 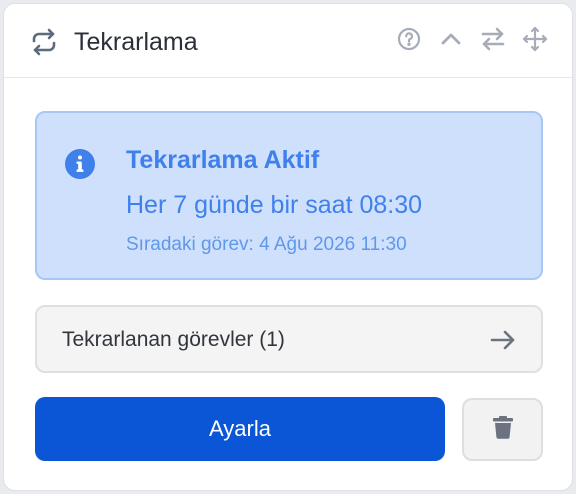 I want to click on arrow-right-icon, so click(x=503, y=340).